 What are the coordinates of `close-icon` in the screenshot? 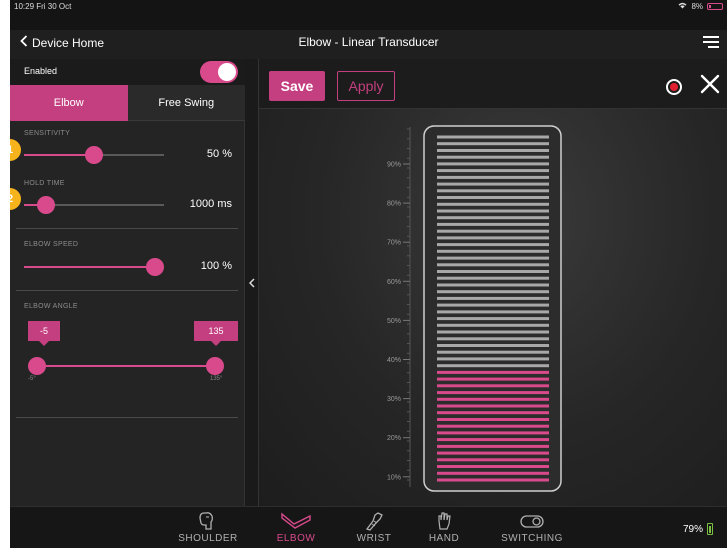 It's located at (710, 84).